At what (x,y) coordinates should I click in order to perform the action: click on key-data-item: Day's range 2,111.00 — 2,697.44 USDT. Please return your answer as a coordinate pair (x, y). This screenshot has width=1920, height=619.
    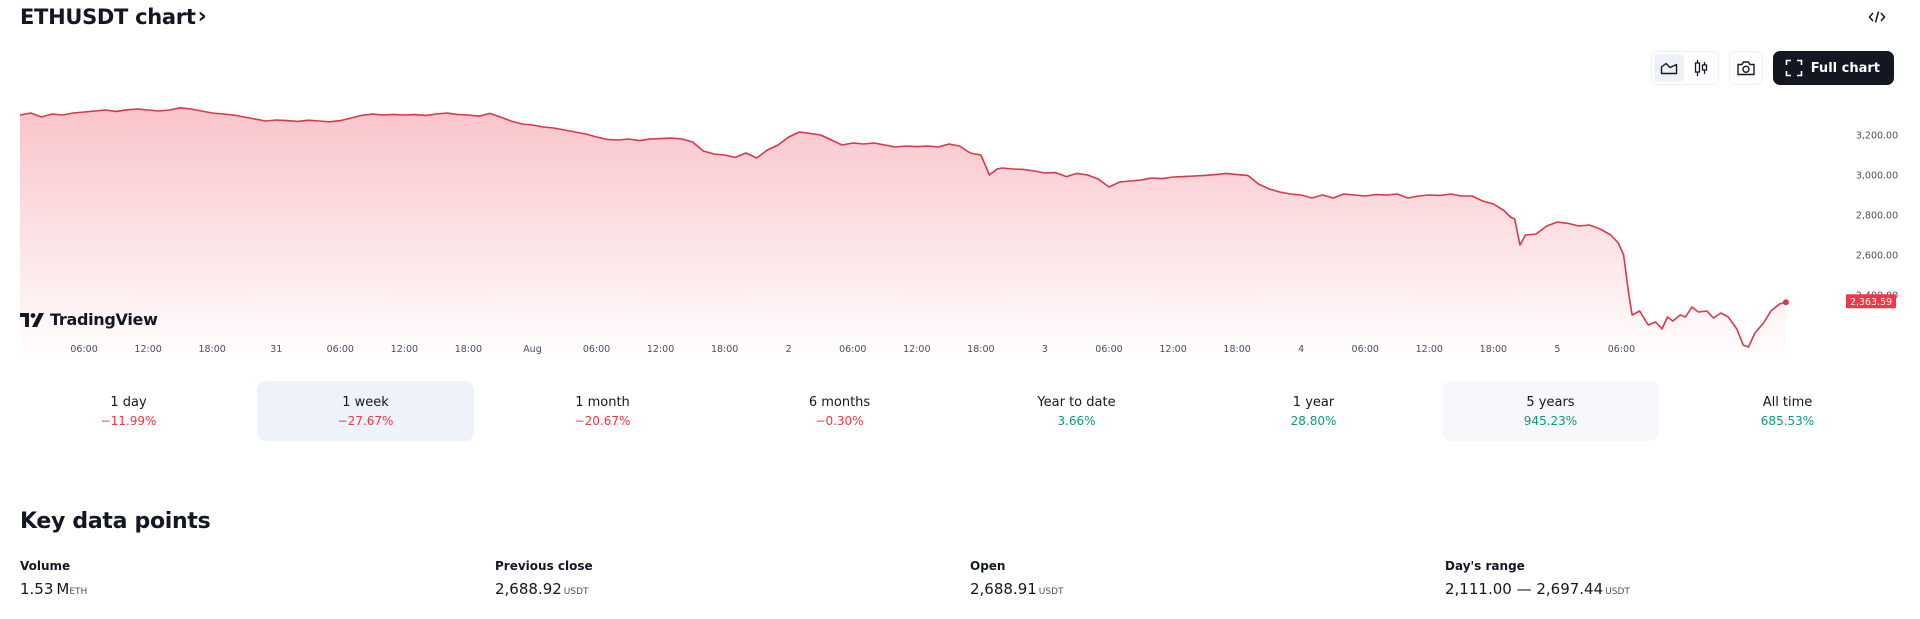
    Looking at the image, I should click on (1682, 580).